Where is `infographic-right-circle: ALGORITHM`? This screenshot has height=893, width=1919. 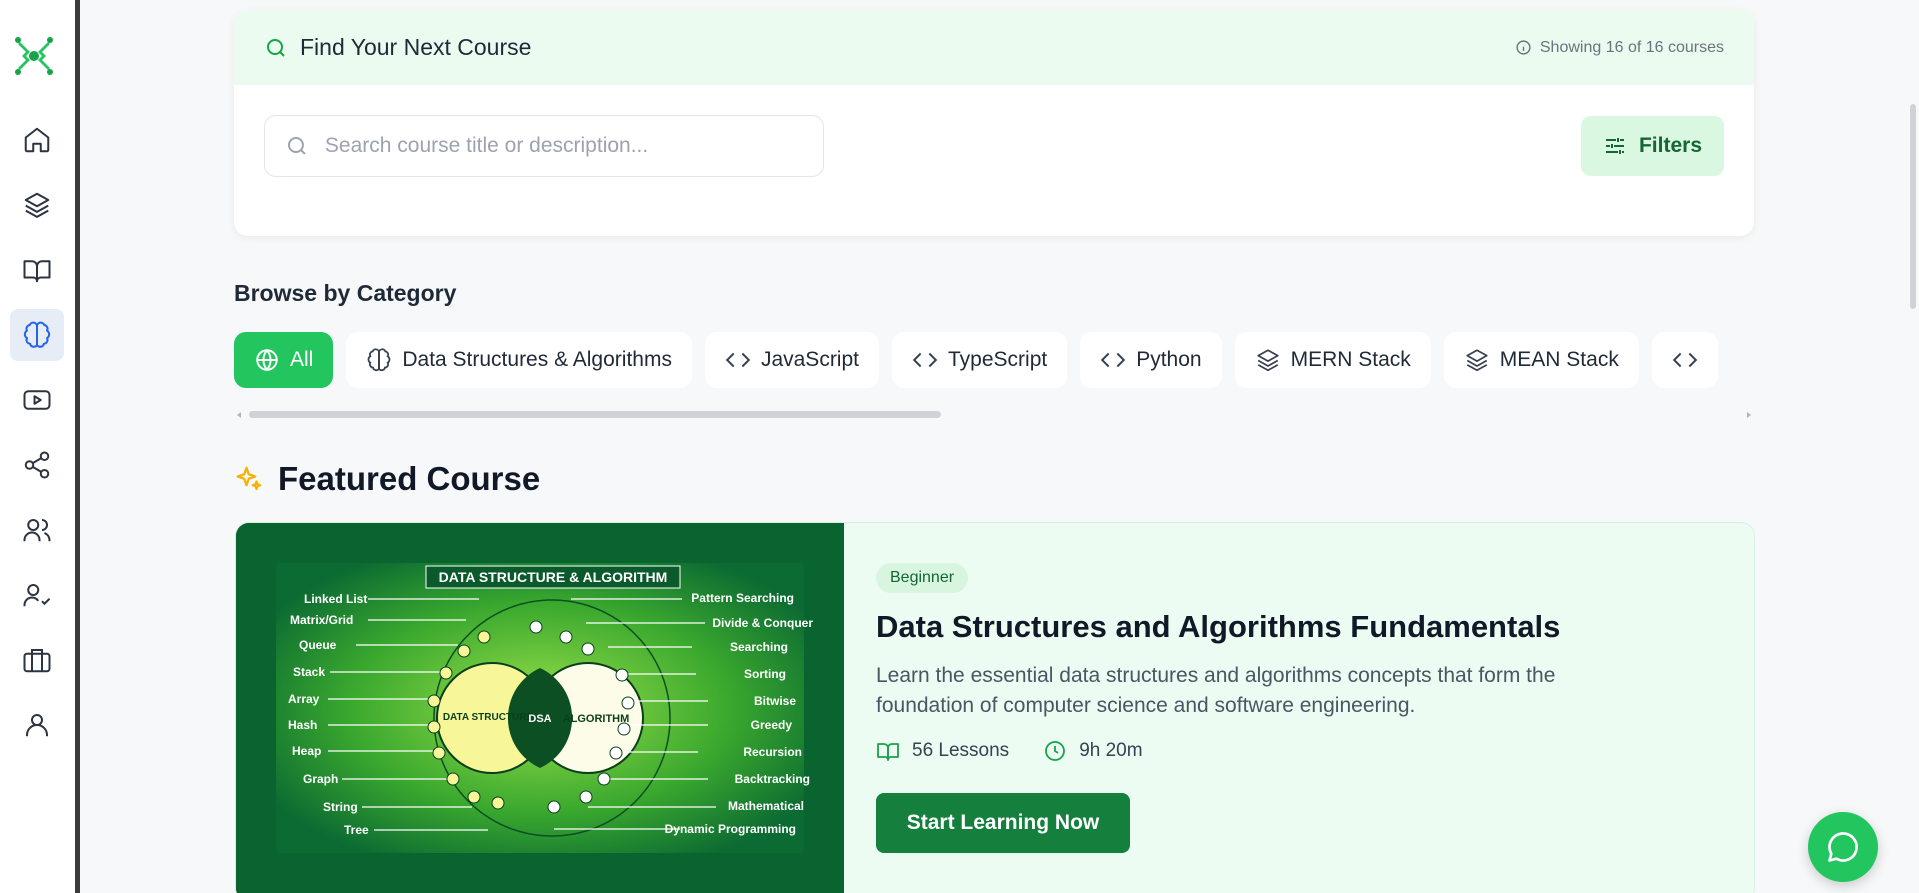
infographic-right-circle: ALGORITHM is located at coordinates (596, 719).